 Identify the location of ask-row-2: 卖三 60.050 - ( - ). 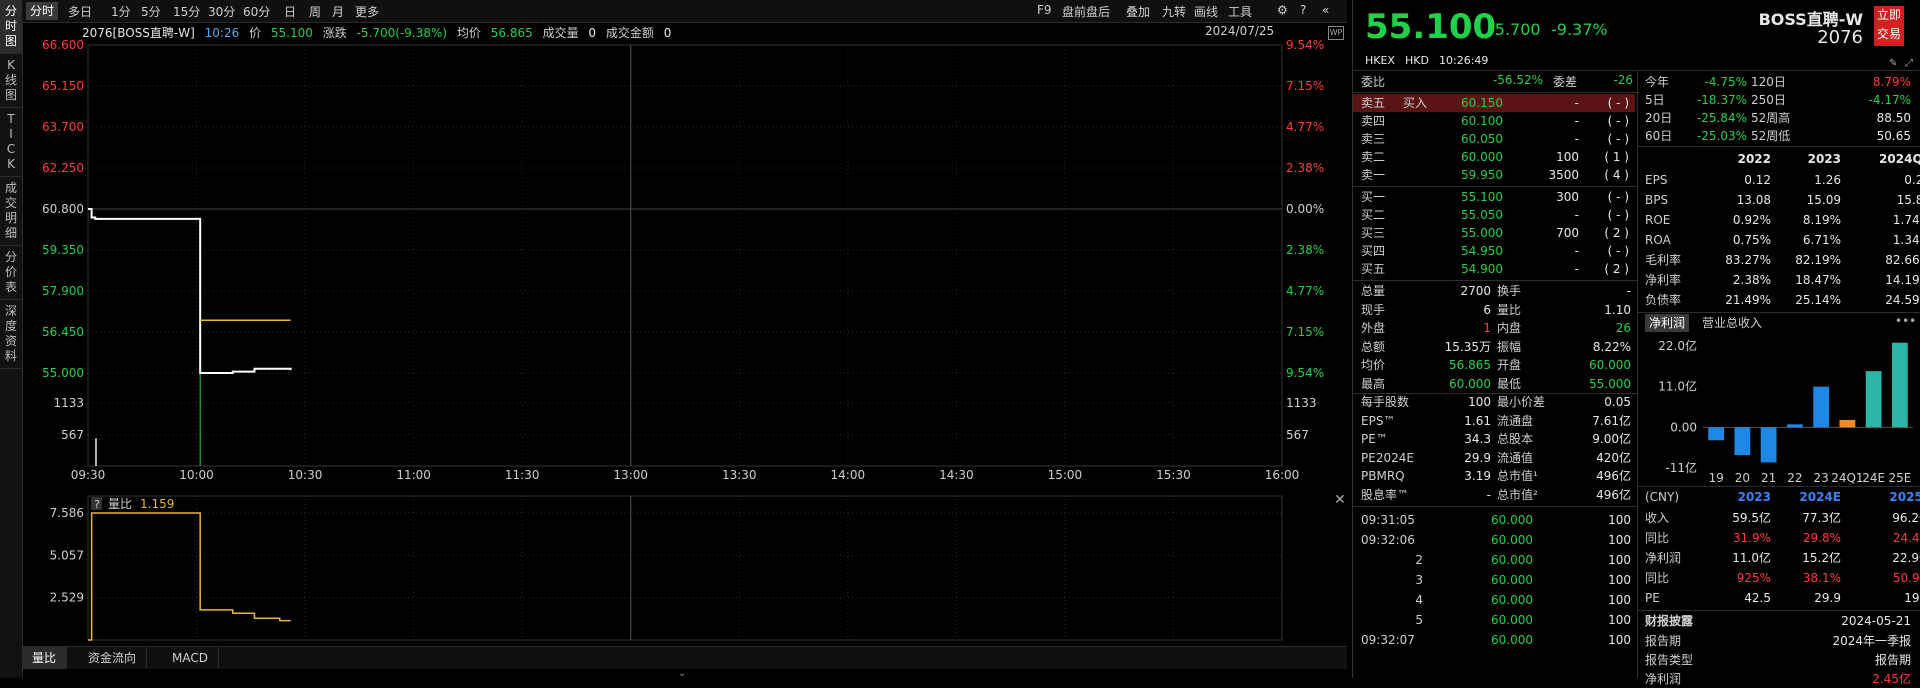
(1494, 139).